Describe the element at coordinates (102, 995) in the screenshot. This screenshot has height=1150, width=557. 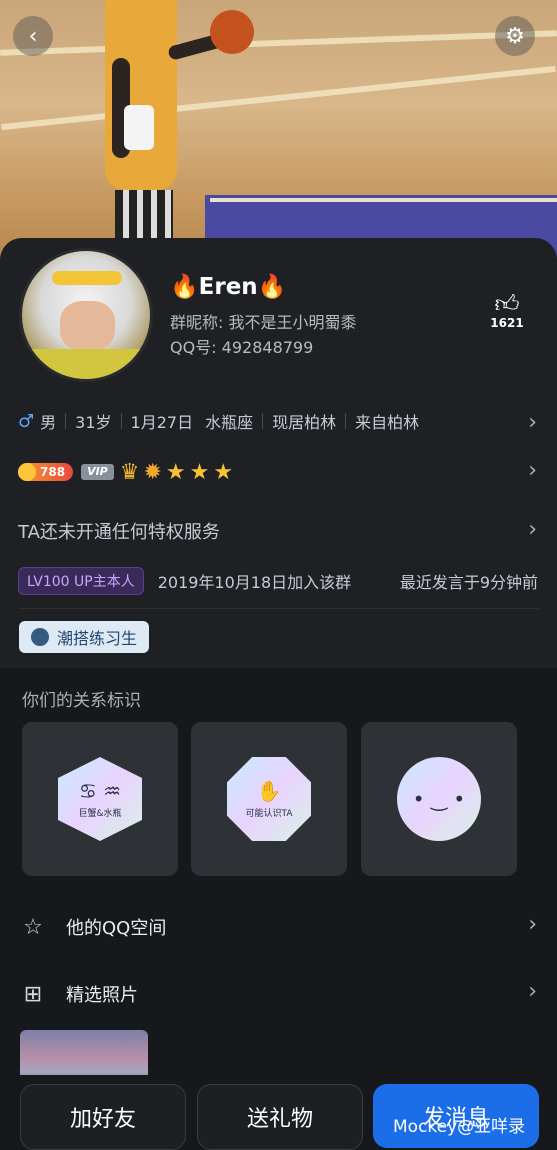
I see `photos-label: 精选照片` at that location.